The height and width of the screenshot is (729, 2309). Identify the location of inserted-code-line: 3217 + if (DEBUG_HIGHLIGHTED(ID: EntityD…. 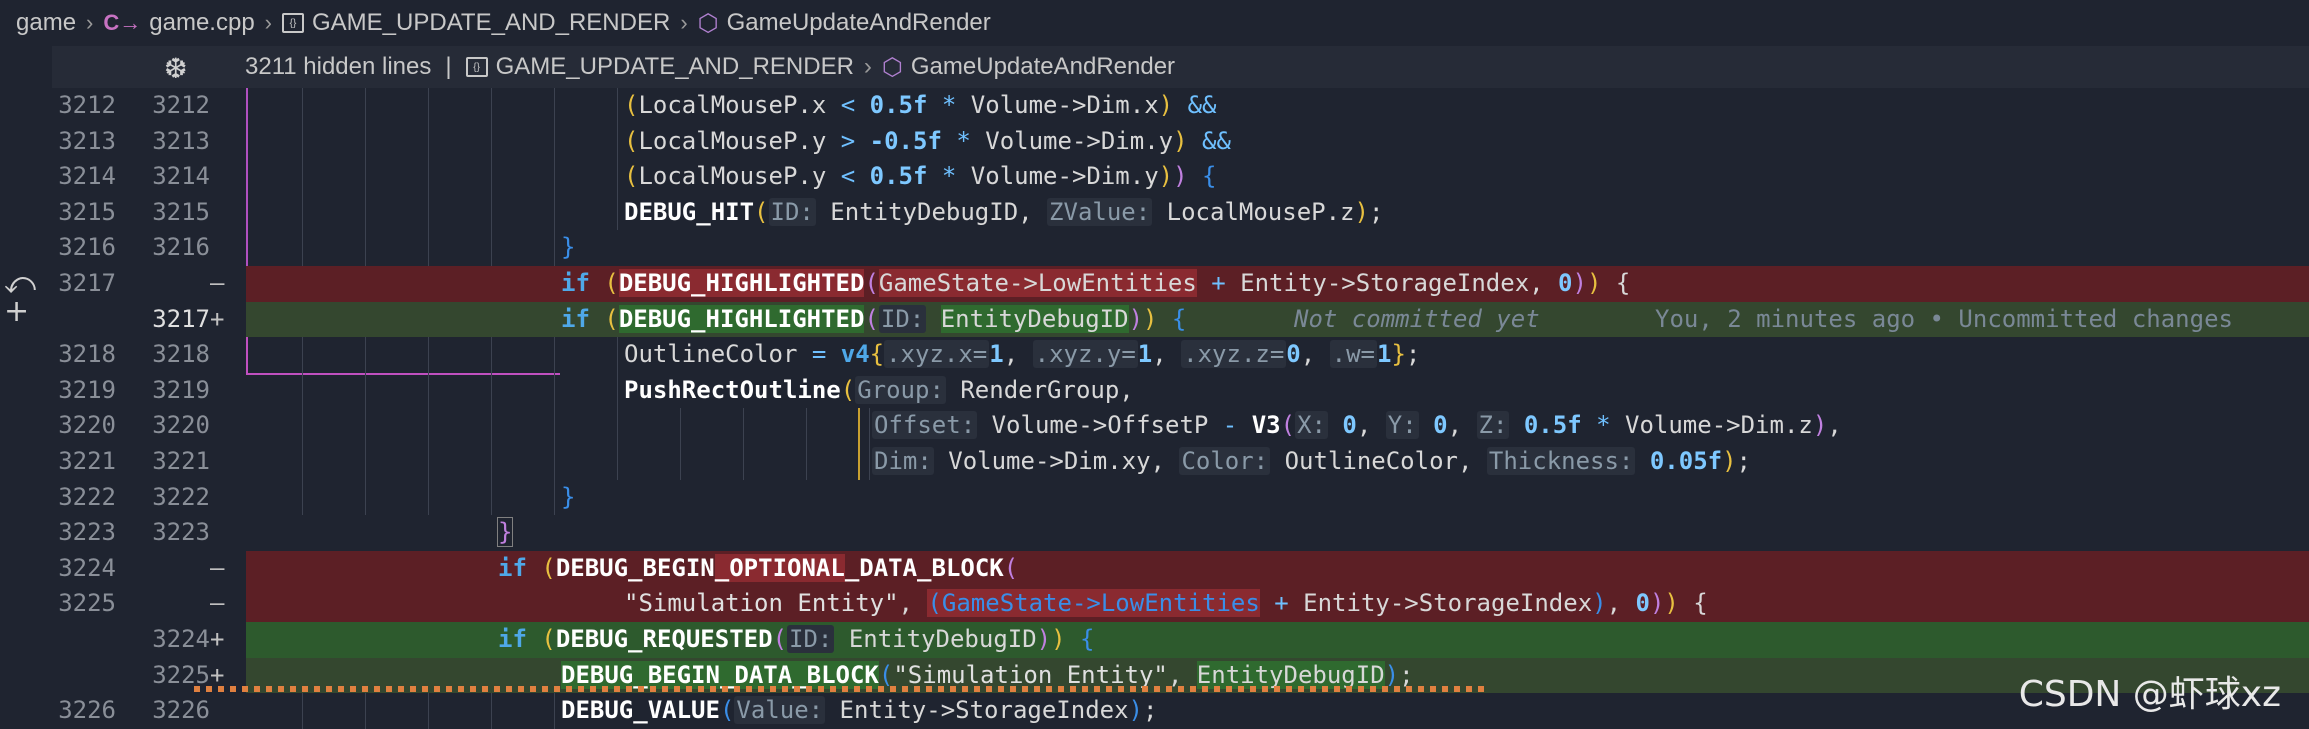
(1180, 319).